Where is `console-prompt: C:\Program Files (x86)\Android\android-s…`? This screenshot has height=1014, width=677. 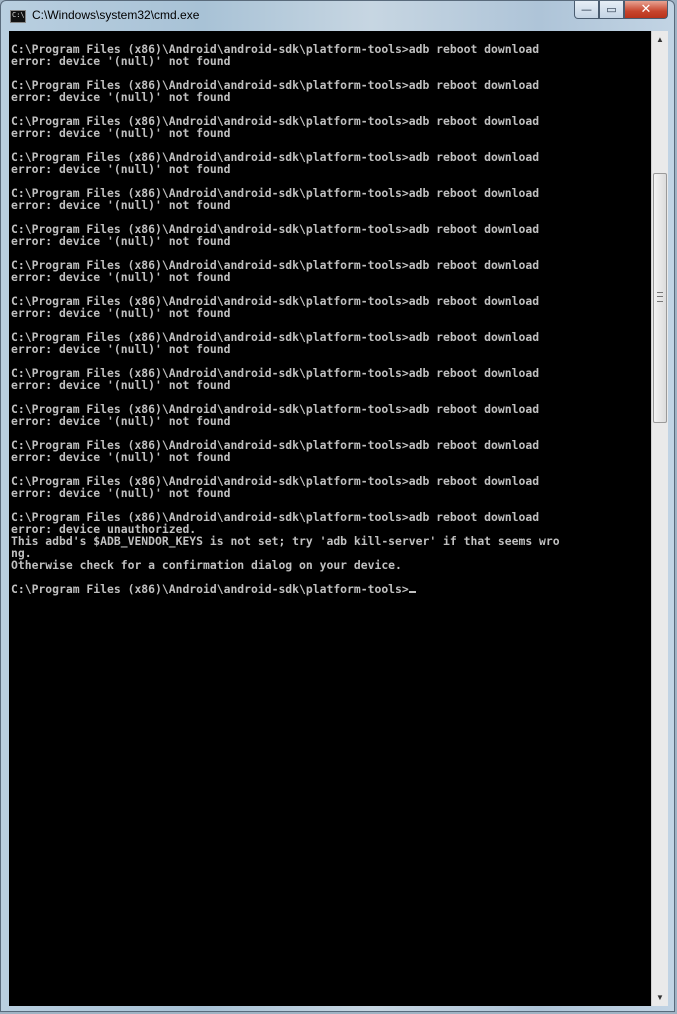 console-prompt: C:\Program Files (x86)\Android\android-s… is located at coordinates (210, 589).